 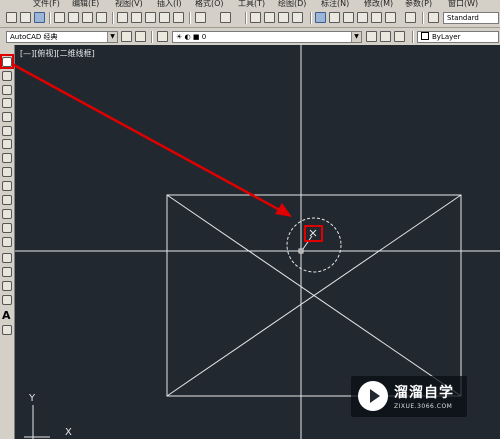 What do you see at coordinates (150, 17) in the screenshot?
I see `paste-icon` at bounding box center [150, 17].